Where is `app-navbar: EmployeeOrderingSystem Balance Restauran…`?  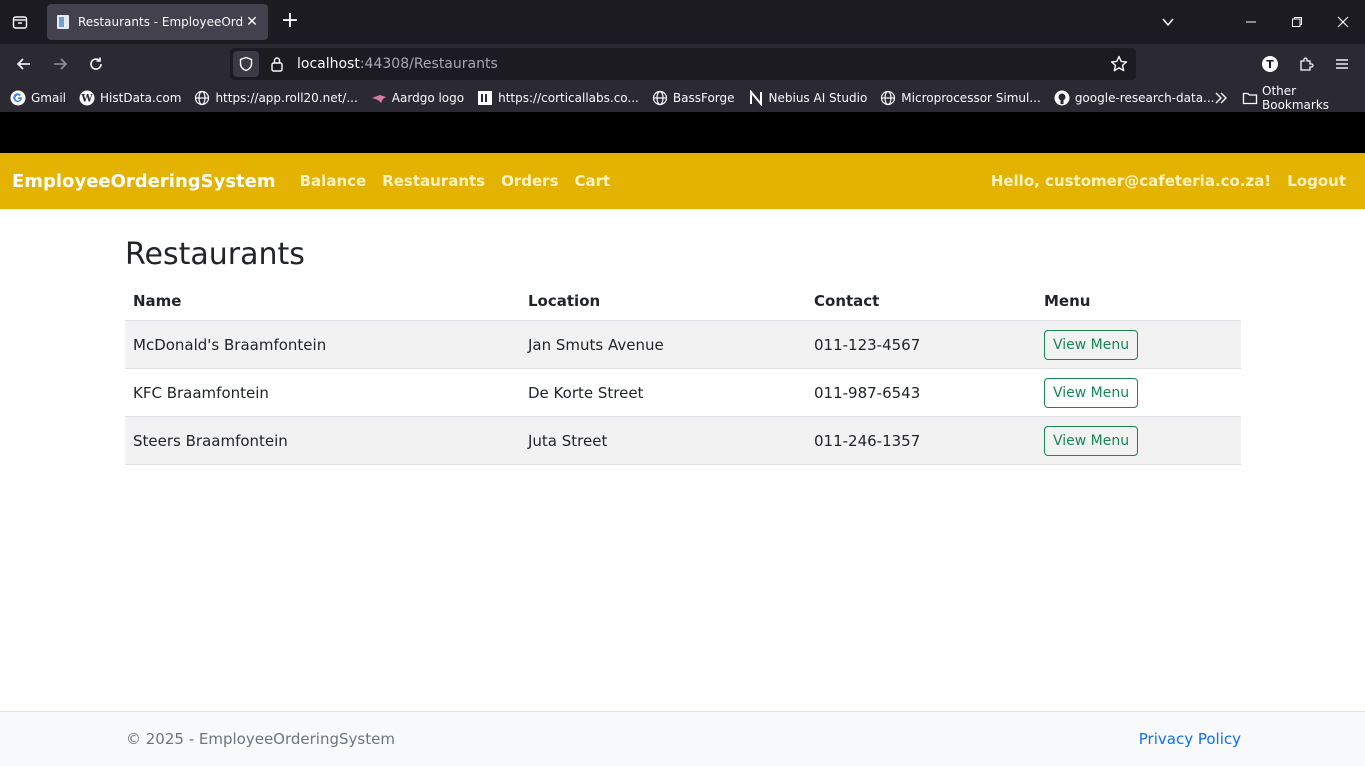 app-navbar: EmployeeOrderingSystem Balance Restauran… is located at coordinates (682, 181).